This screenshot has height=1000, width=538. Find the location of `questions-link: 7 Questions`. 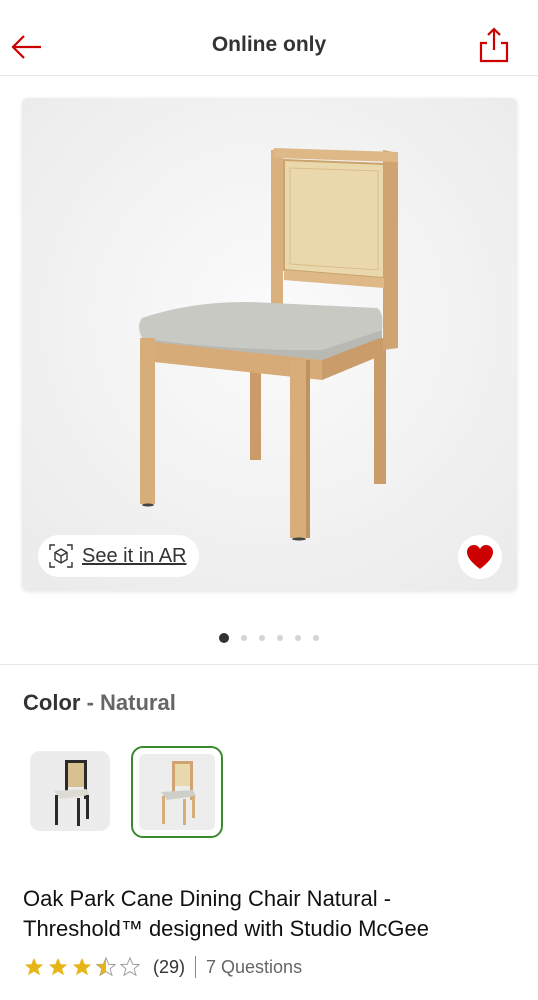

questions-link: 7 Questions is located at coordinates (254, 967).